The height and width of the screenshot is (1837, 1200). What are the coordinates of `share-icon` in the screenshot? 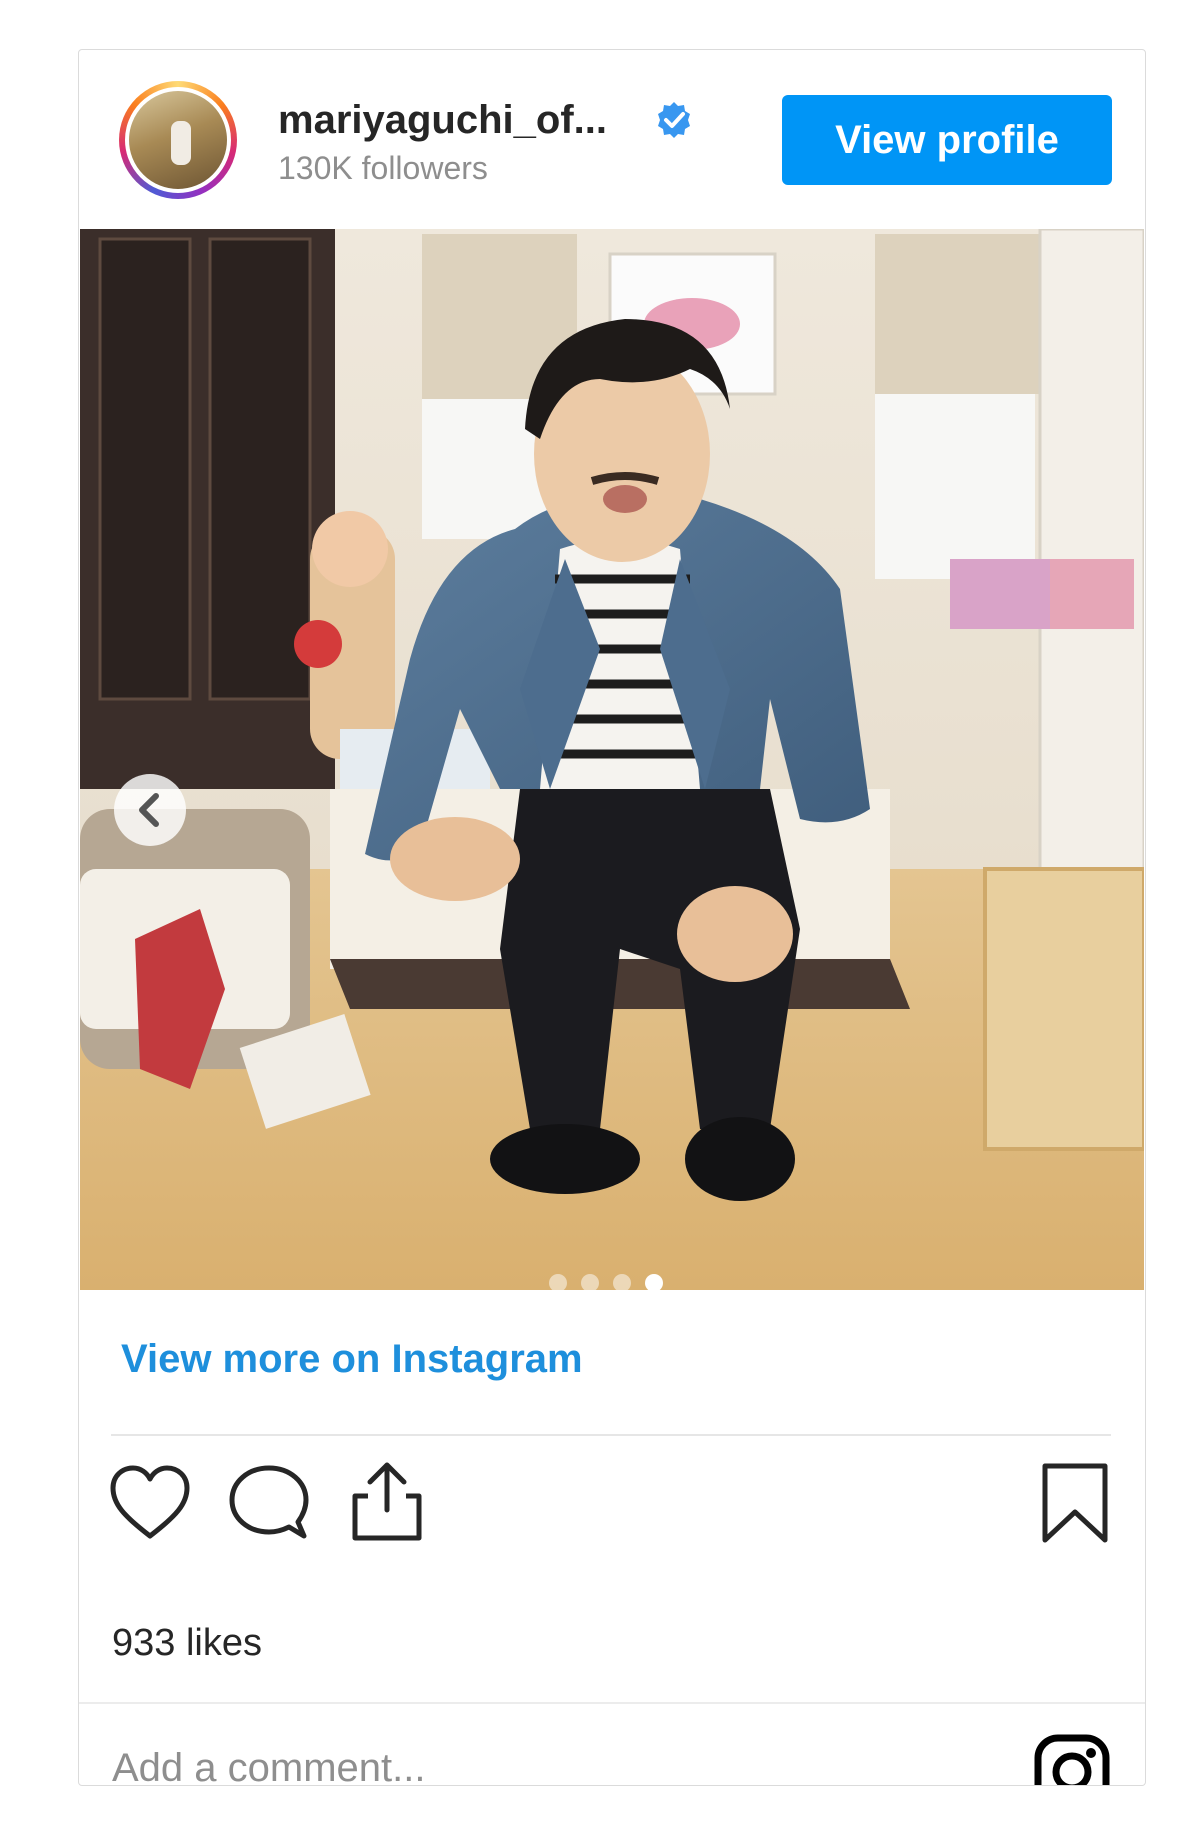 It's located at (387, 1501).